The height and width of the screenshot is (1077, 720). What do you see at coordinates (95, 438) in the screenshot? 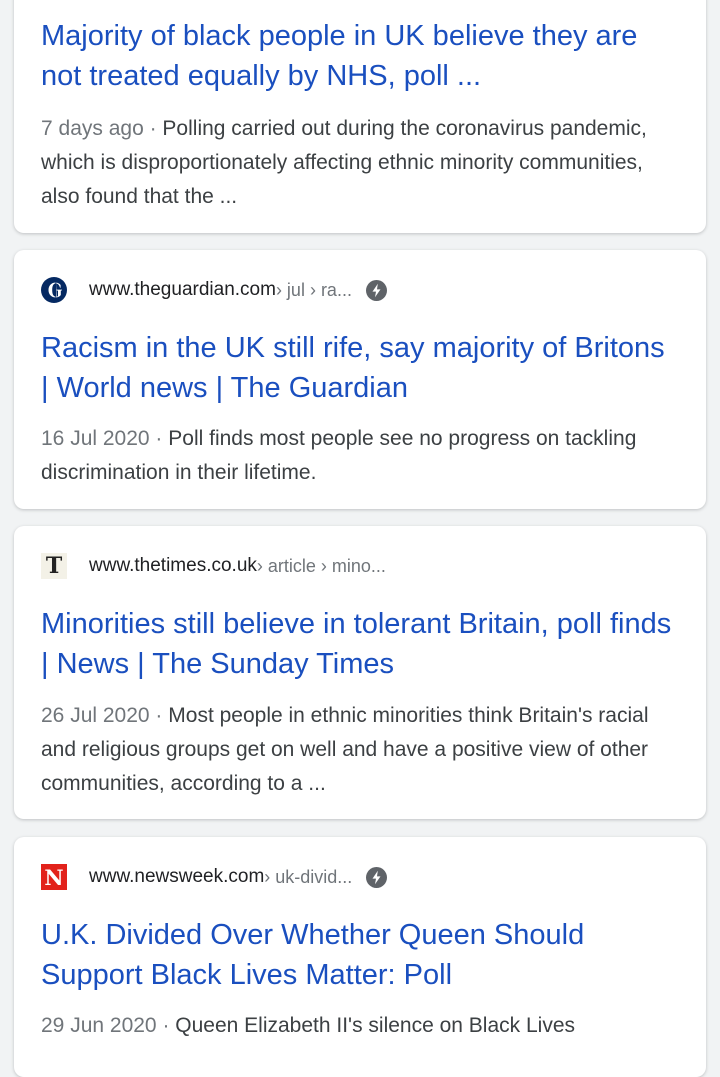
I see `result-date: 16 Jul 2020` at bounding box center [95, 438].